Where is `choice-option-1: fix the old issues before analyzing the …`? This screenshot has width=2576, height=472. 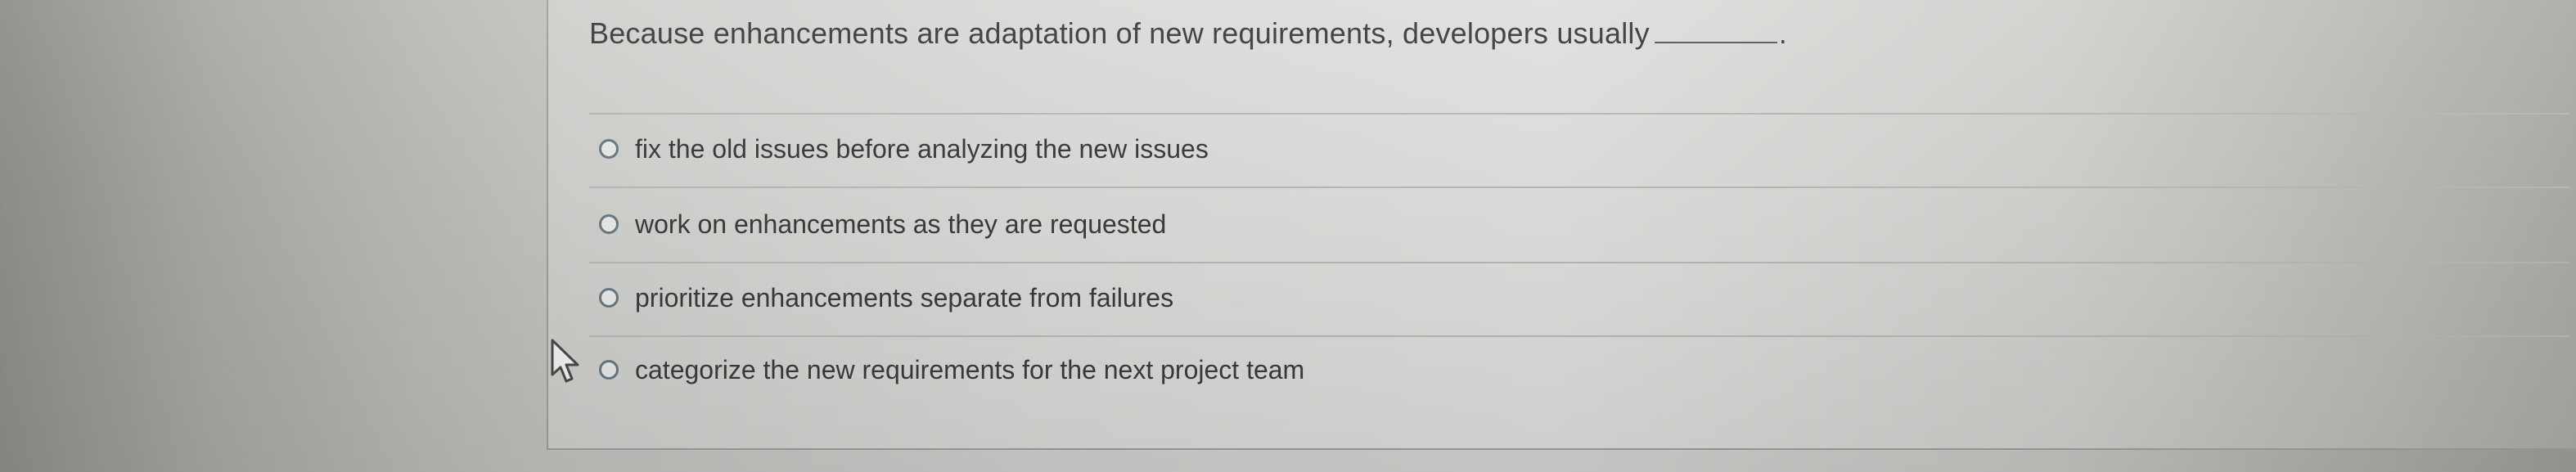
choice-option-1: fix the old issues before analyzing the … is located at coordinates (904, 148).